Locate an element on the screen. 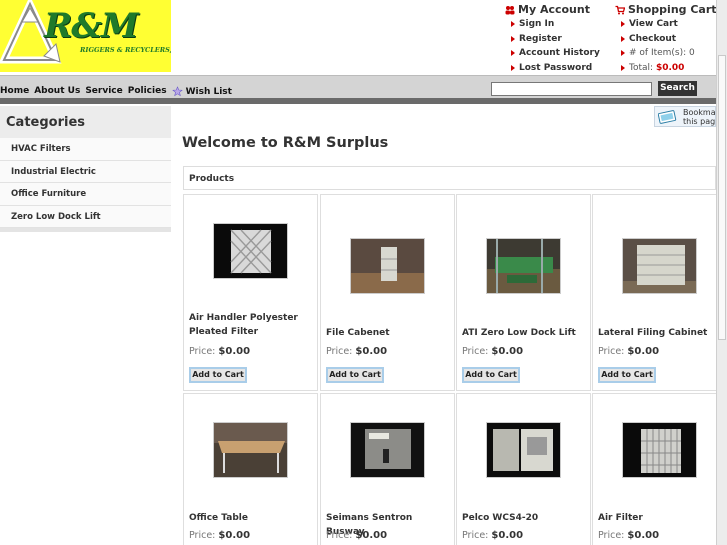 The image size is (727, 545). product-card: Seimans Sentron Busway Price: $0.00 is located at coordinates (387, 469).